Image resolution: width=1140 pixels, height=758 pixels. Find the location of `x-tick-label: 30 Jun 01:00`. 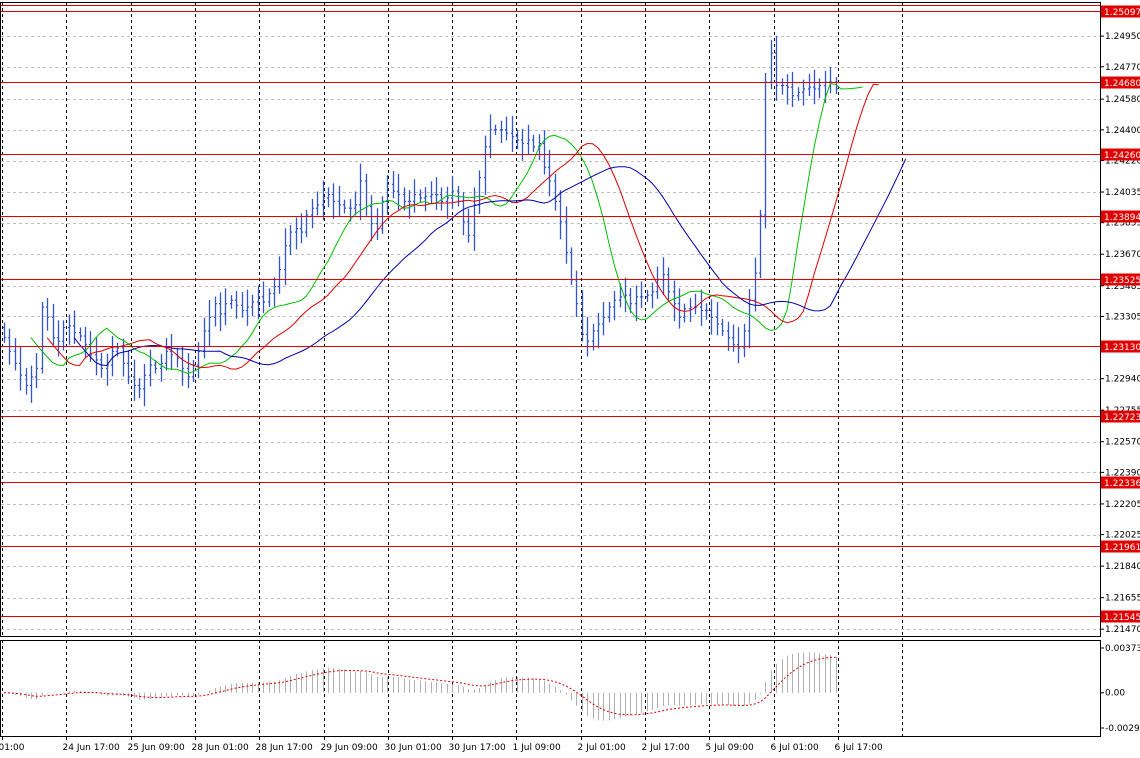

x-tick-label: 30 Jun 01:00 is located at coordinates (413, 748).